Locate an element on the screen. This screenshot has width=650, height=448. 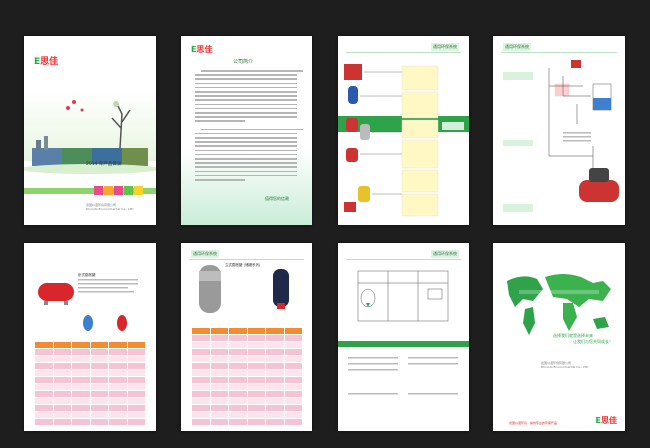
spec-table is located at coordinates (90, 383).